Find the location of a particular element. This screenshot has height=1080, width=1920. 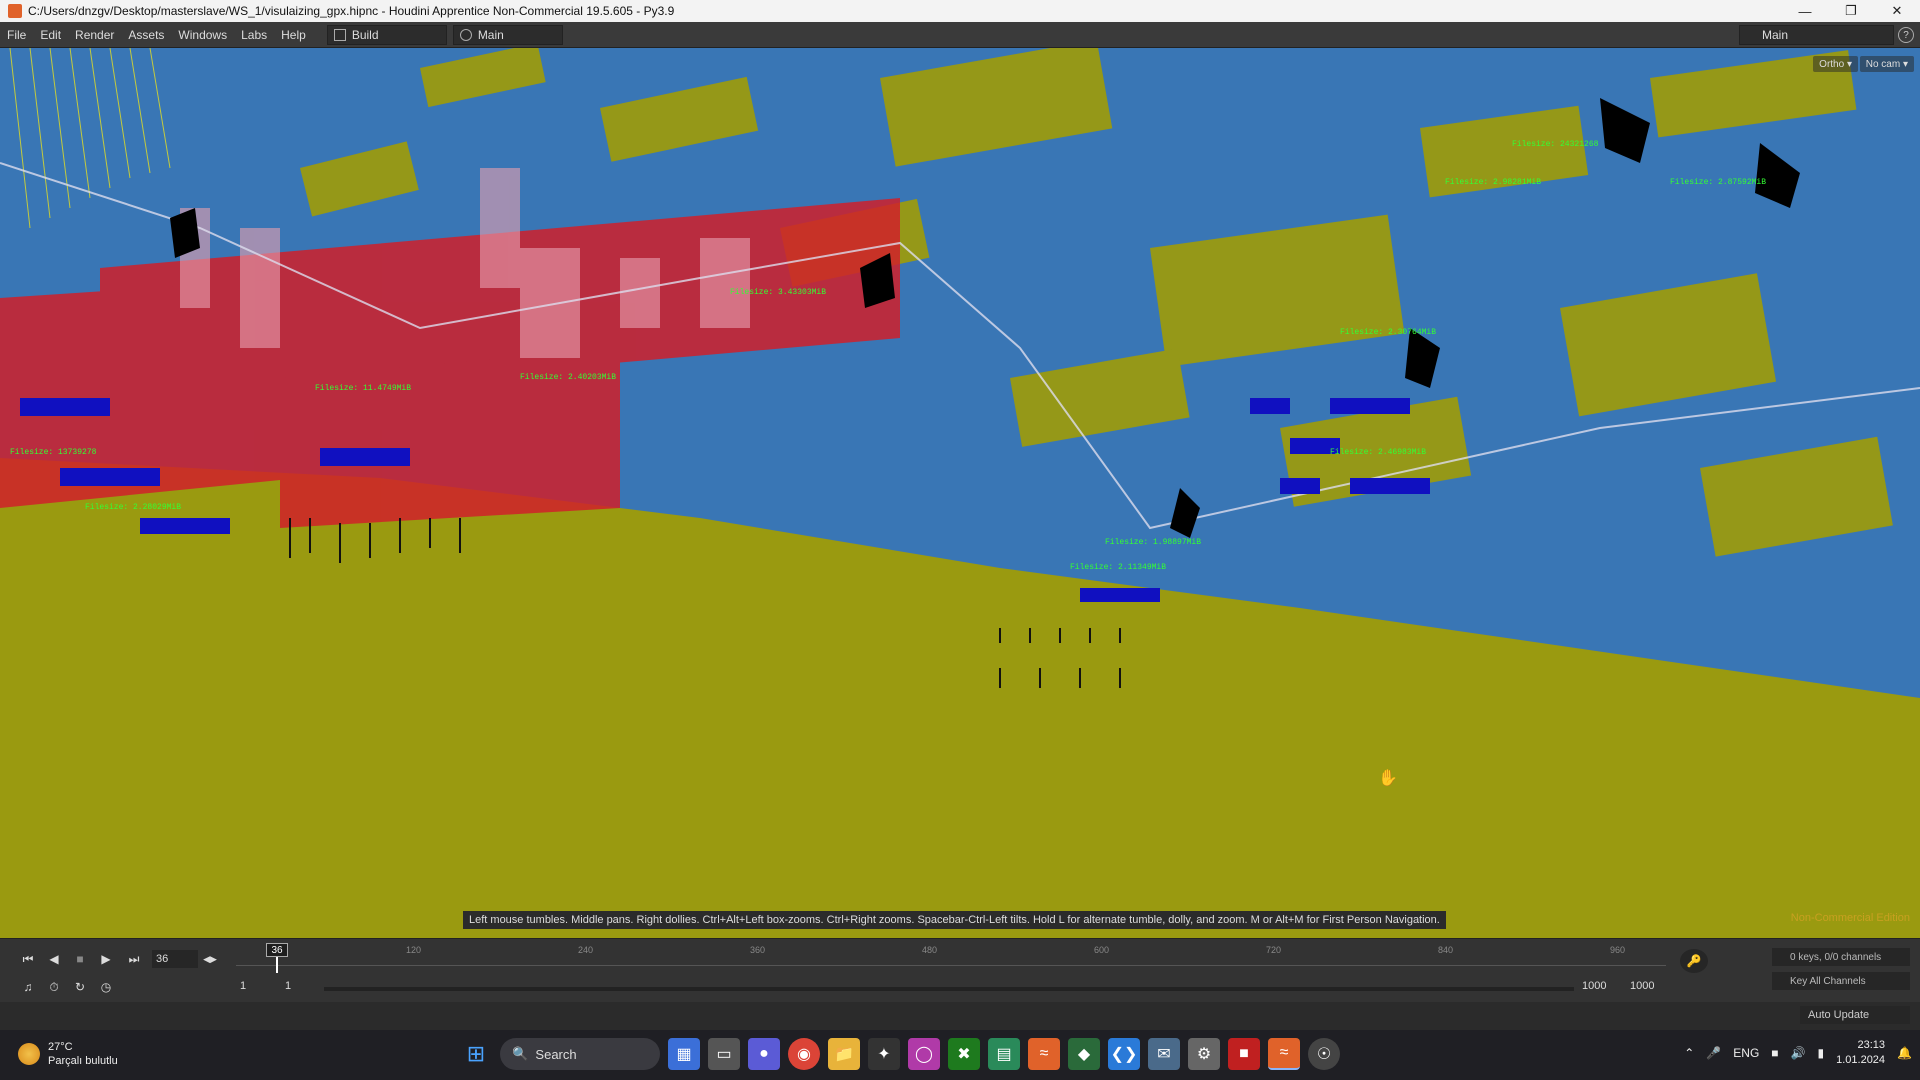

weather-widget: 27°C Parçalı bulutlu is located at coordinates (68, 1054).